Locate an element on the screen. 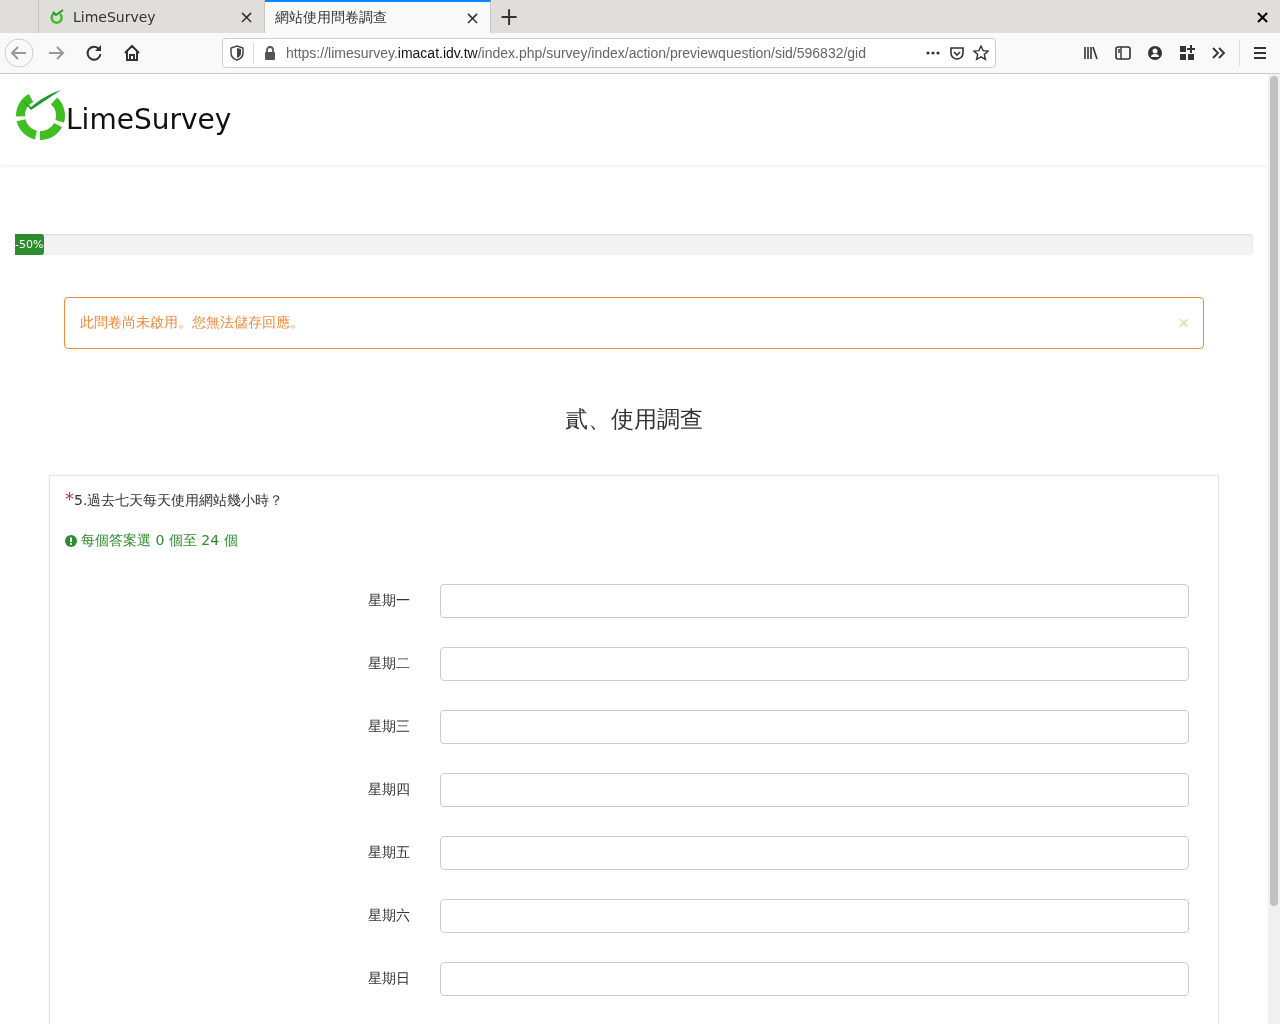 This screenshot has height=1024, width=1280. url-text: https://limesurvey.imacat.idv.tw/index.php/survey/index/action/previewquestion/sid/596832/gid is located at coordinates (601, 53).